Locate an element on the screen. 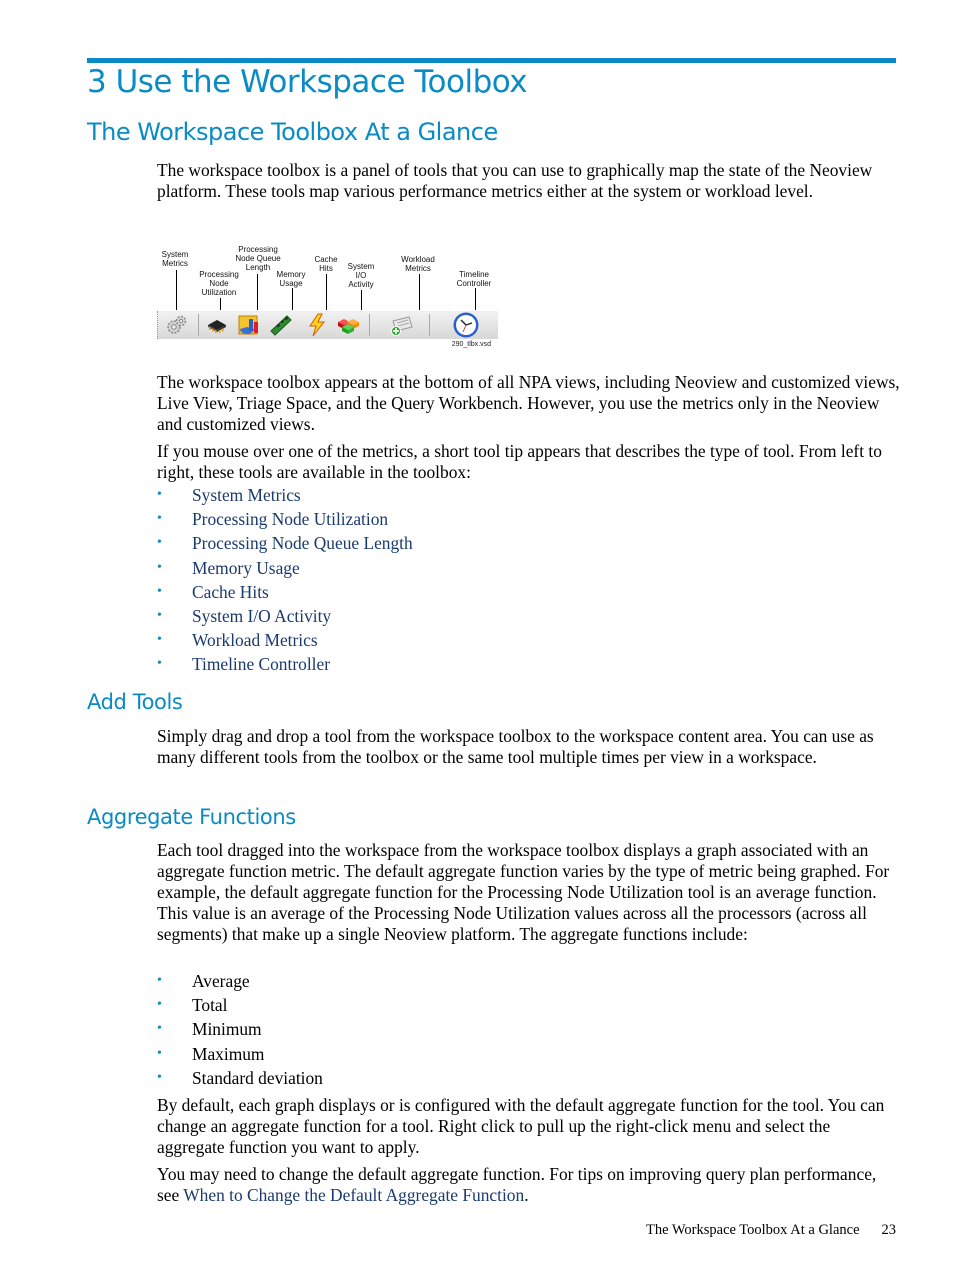 This screenshot has width=954, height=1271. label-timeline-controller: Timeline Controller is located at coordinates (474, 279).